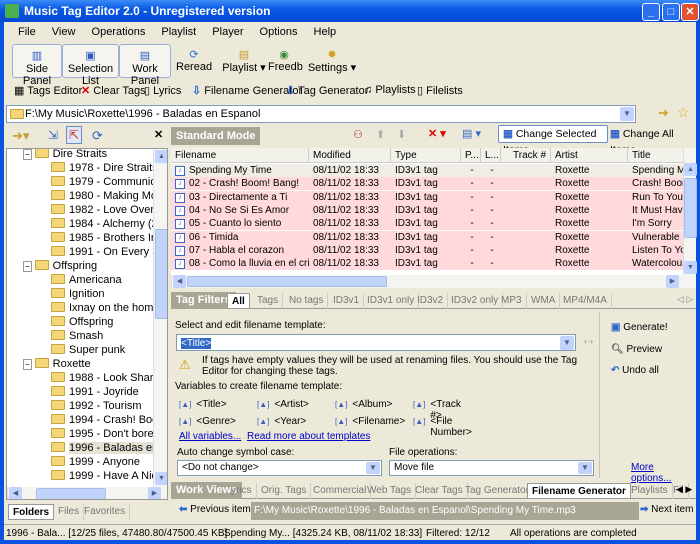 This screenshot has width=700, height=544. Describe the element at coordinates (685, 299) in the screenshot. I see `tabs-scroll-arrows: ◁ ▷` at that location.